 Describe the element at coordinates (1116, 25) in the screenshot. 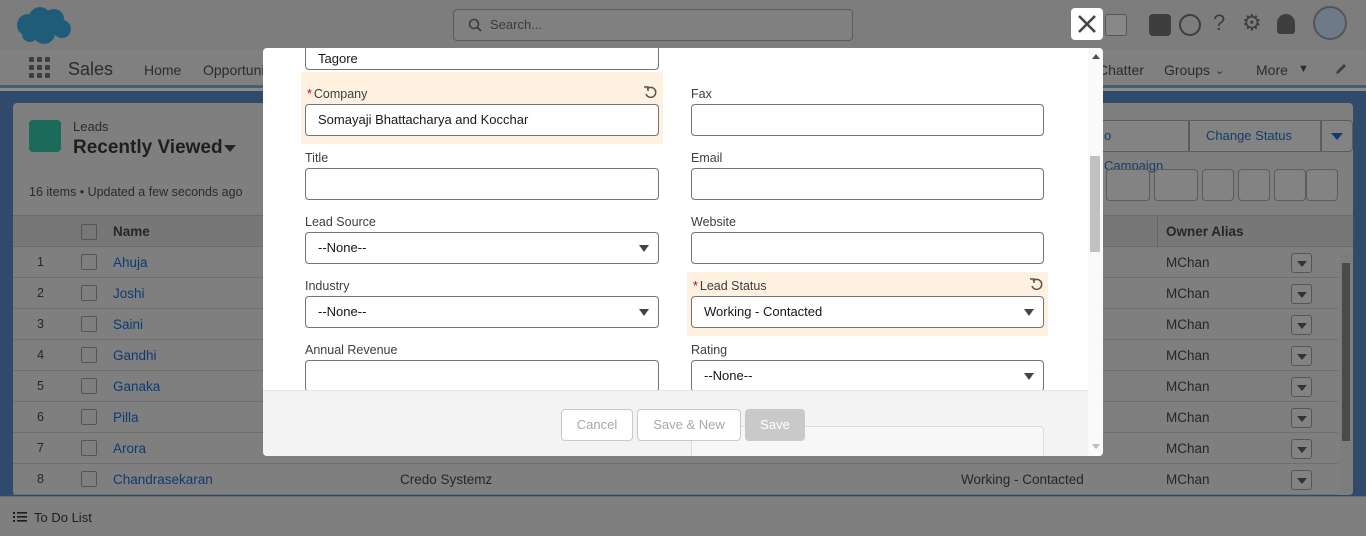

I see `favorites-dropdown-button` at that location.